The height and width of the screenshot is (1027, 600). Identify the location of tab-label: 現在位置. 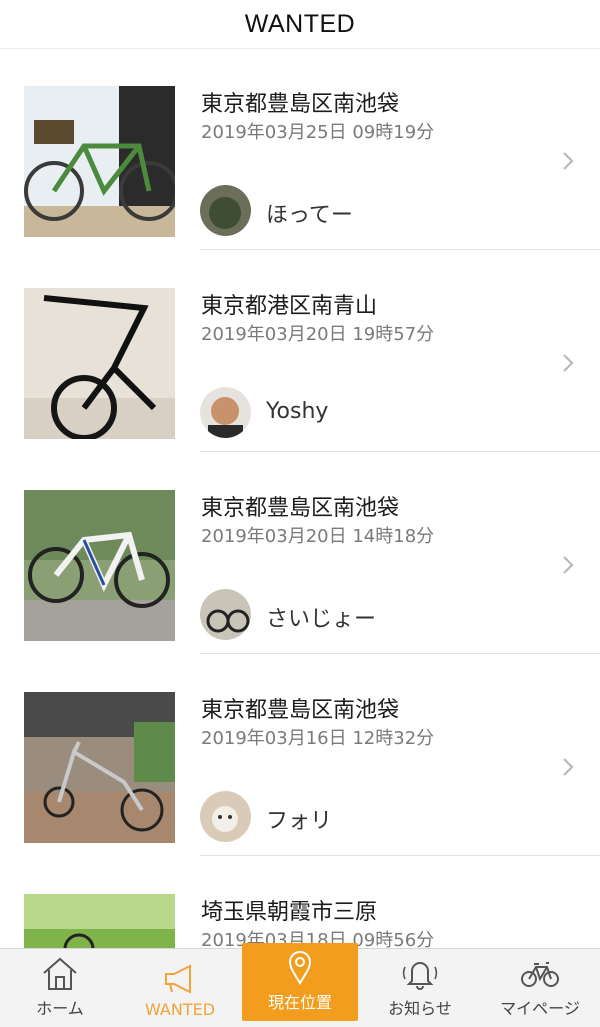
(299, 1002).